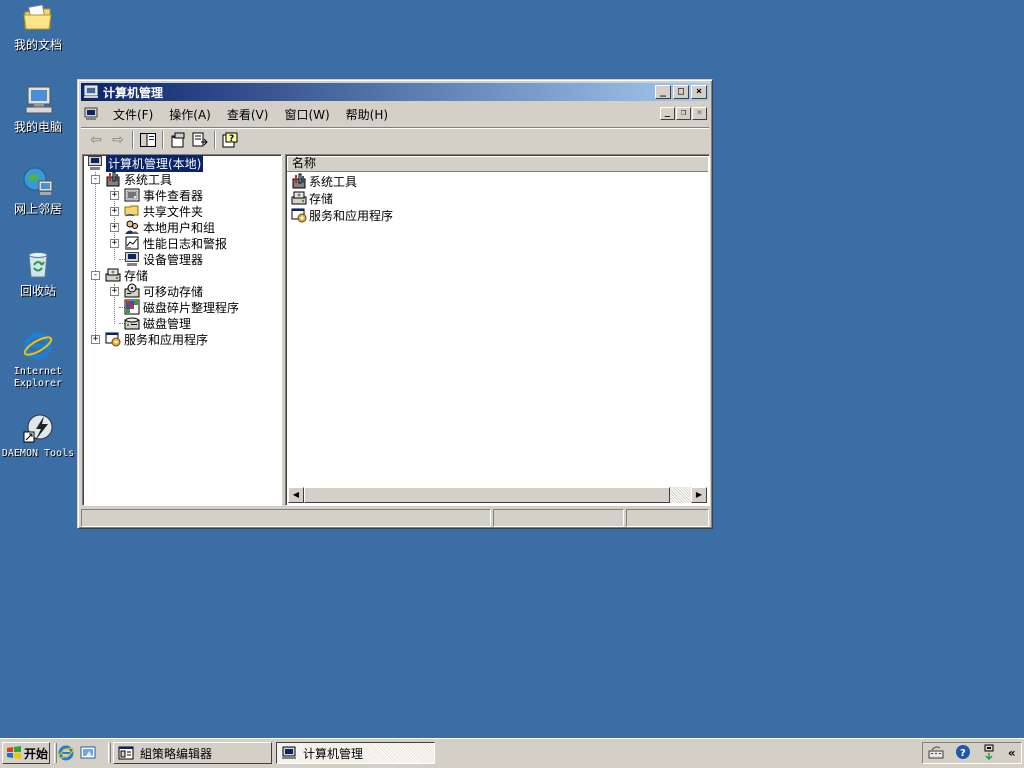  Describe the element at coordinates (166, 339) in the screenshot. I see `tree-item-label: 服务和应用程序` at that location.